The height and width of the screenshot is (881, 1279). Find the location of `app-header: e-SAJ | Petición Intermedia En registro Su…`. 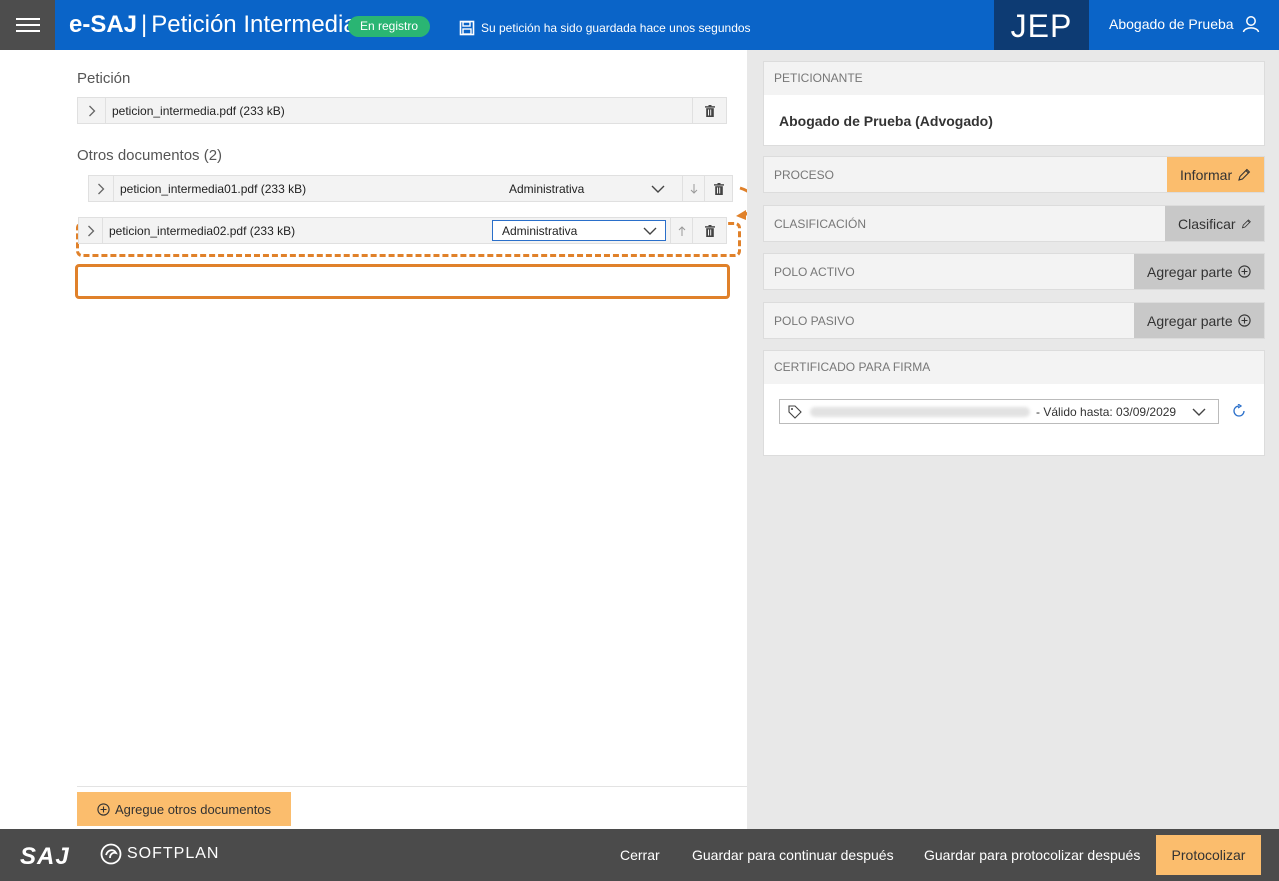

app-header: e-SAJ | Petición Intermedia En registro Su… is located at coordinates (639, 25).